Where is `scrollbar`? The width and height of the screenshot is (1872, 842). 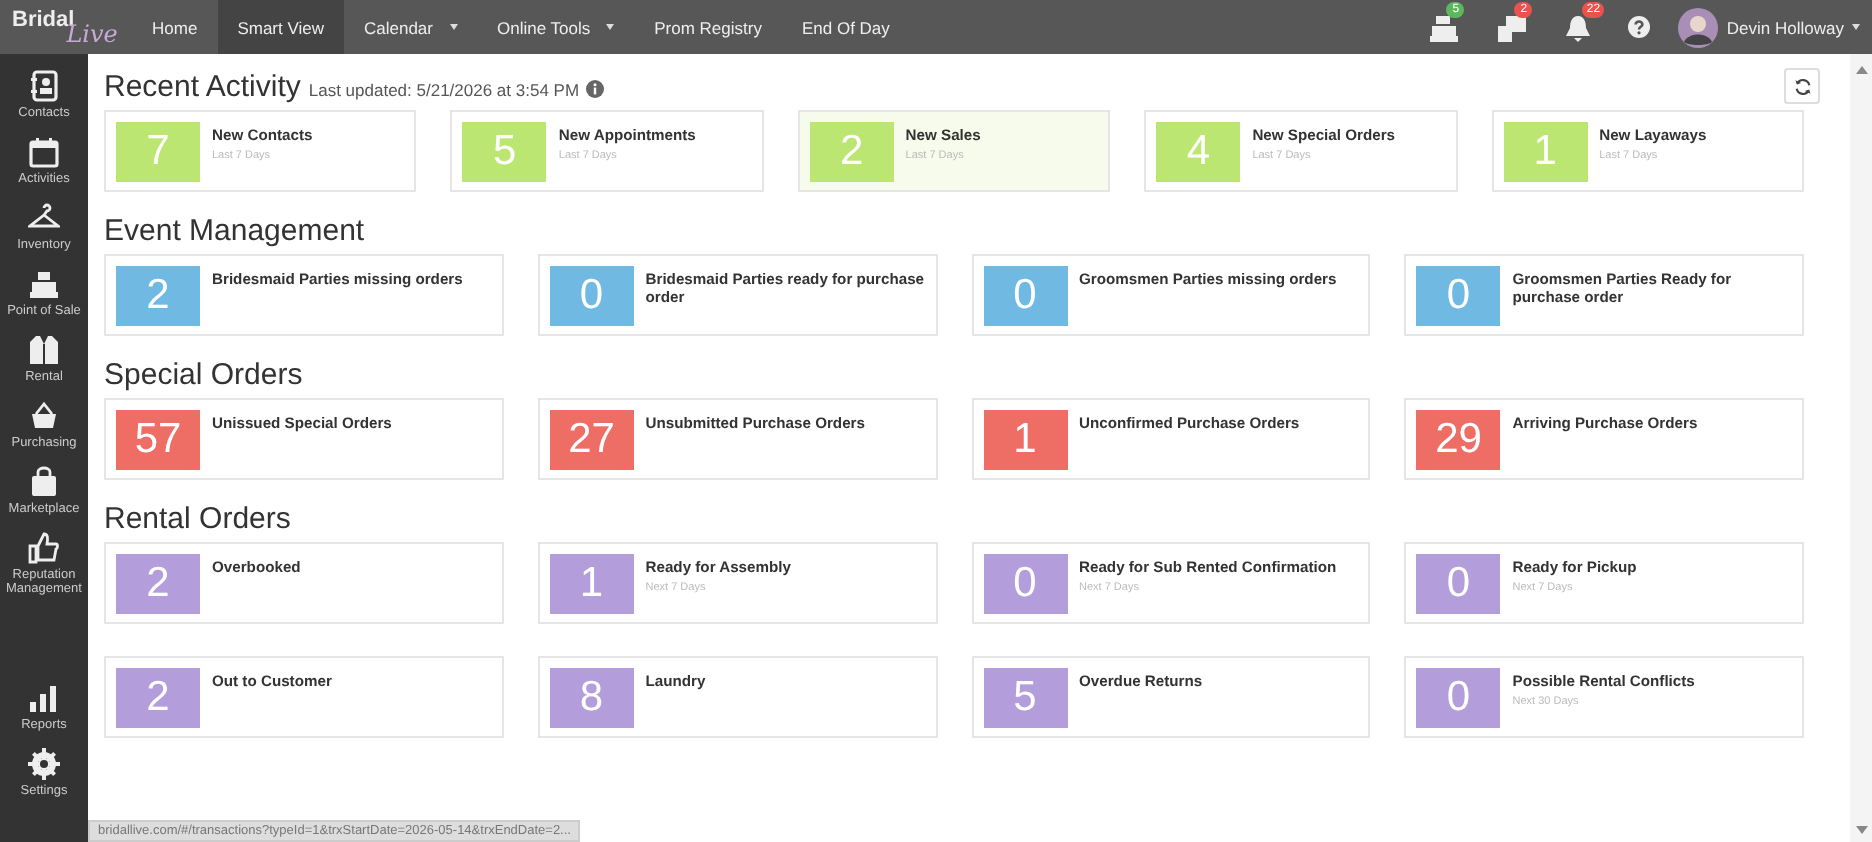
scrollbar is located at coordinates (1861, 448).